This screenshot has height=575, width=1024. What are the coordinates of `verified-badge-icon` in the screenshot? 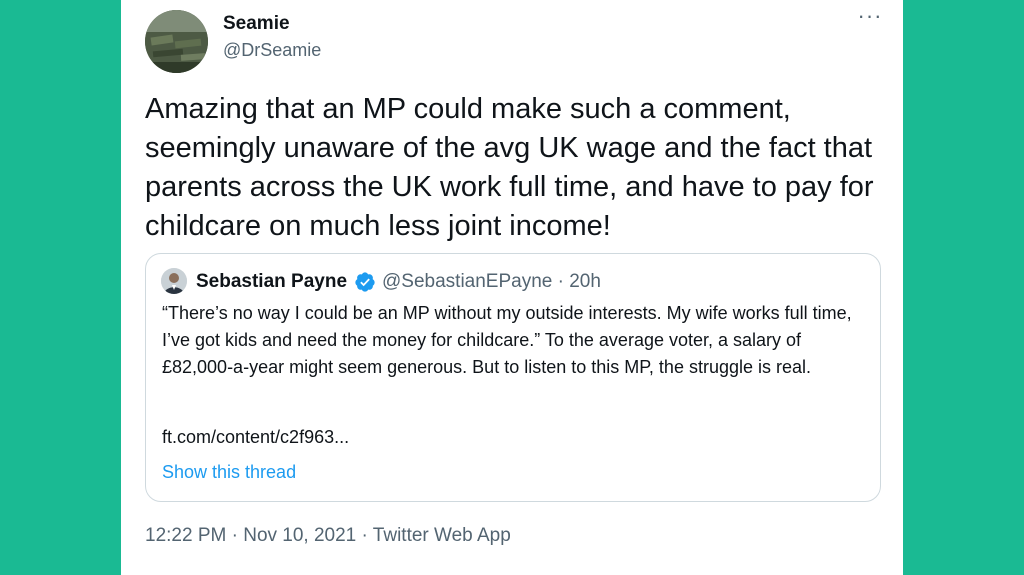 It's located at (365, 282).